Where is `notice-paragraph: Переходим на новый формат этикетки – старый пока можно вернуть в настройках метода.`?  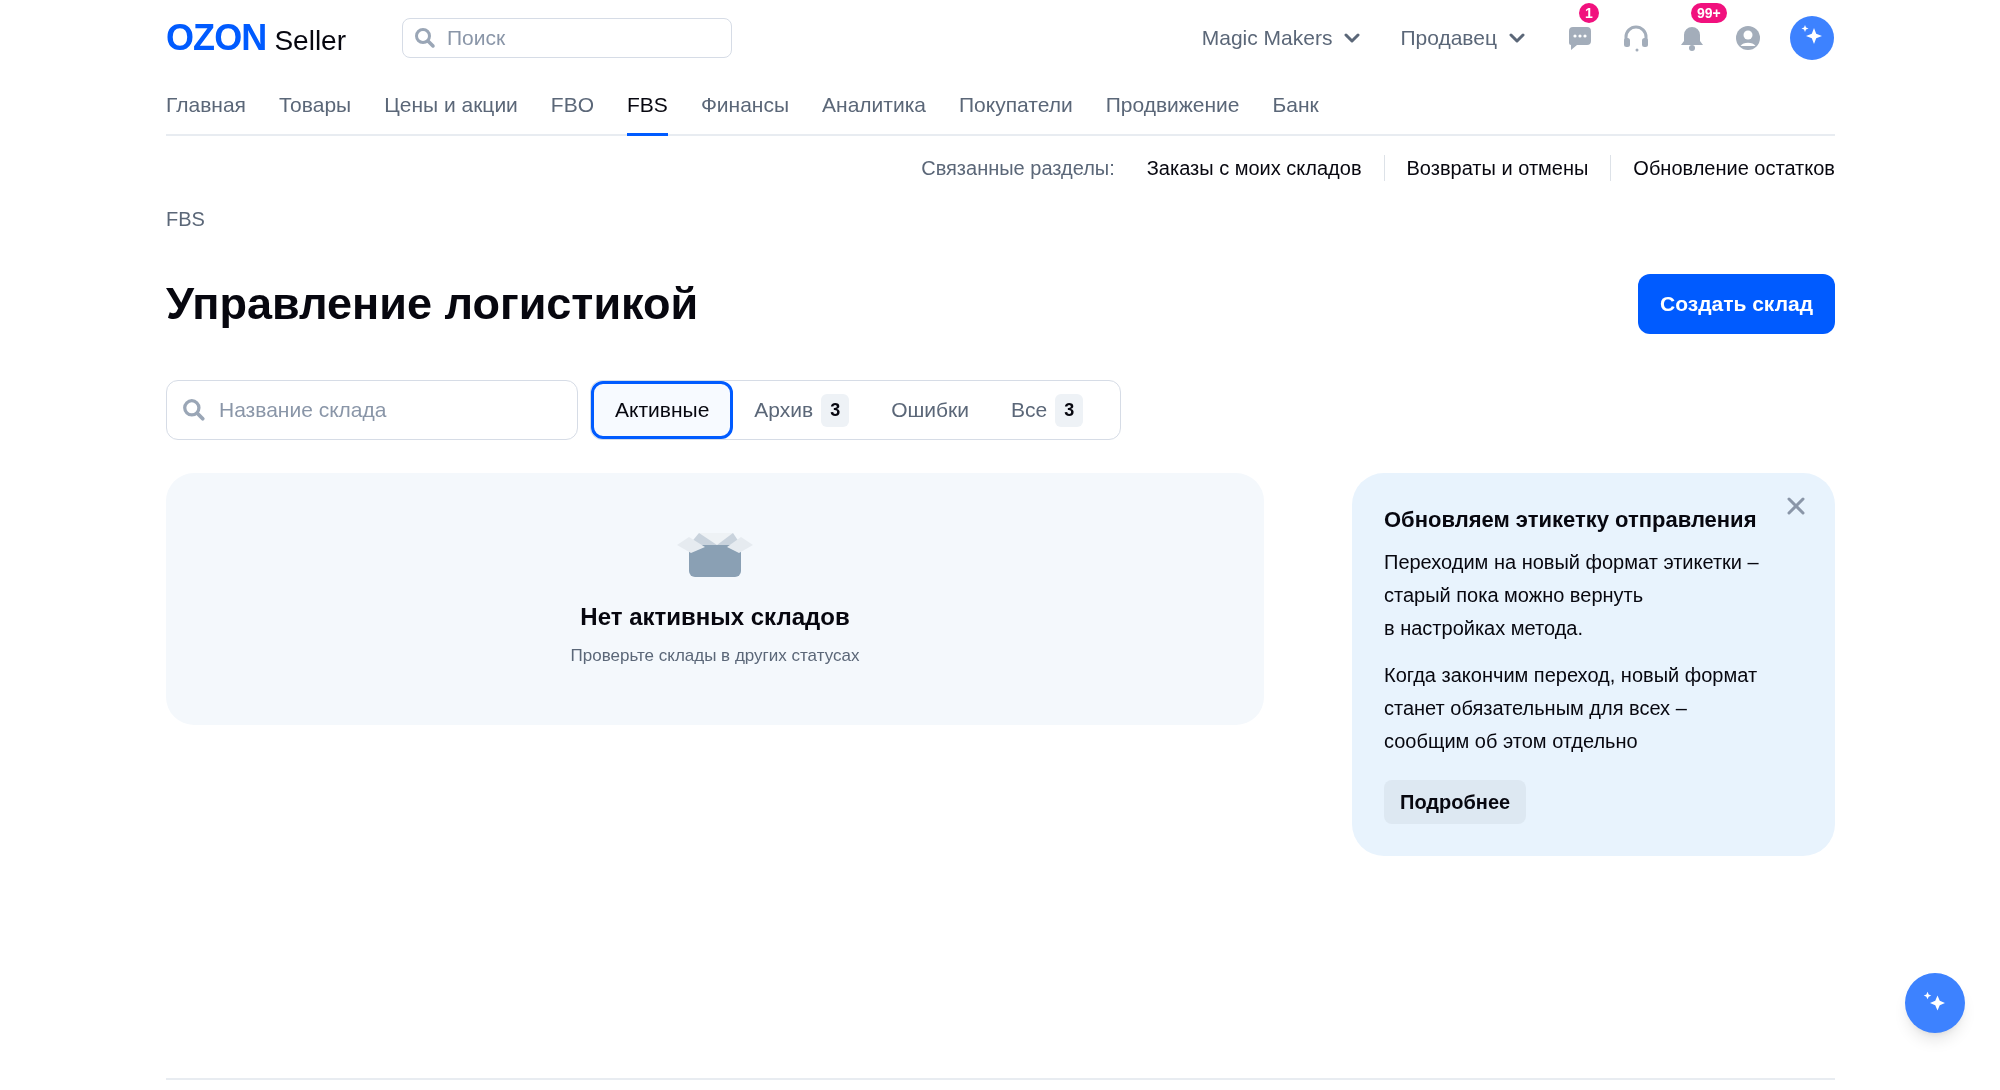 notice-paragraph: Переходим на новый формат этикетки – старый пока можно вернуть в настройках метода. is located at coordinates (1572, 595).